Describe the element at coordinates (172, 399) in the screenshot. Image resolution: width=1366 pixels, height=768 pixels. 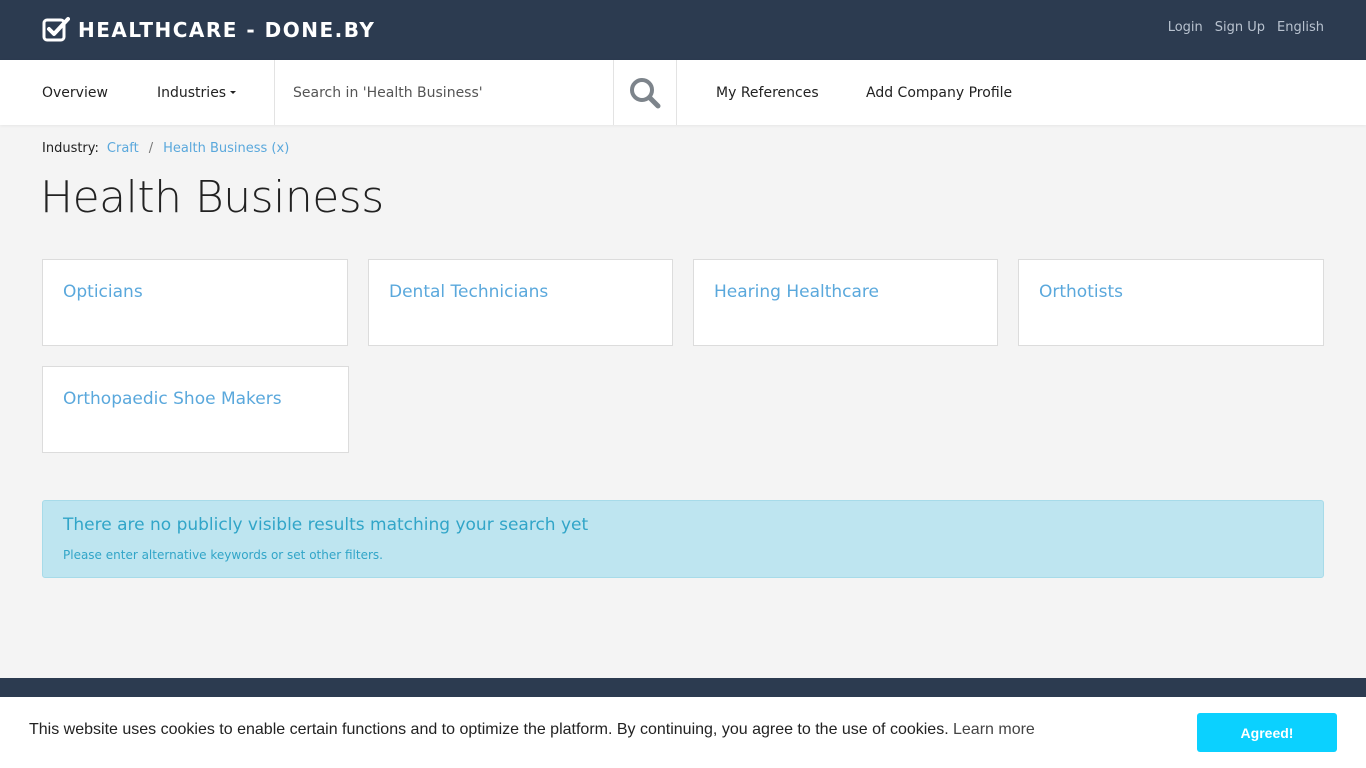
I see `category-card-label: Orthopaedic Shoe Makers` at that location.